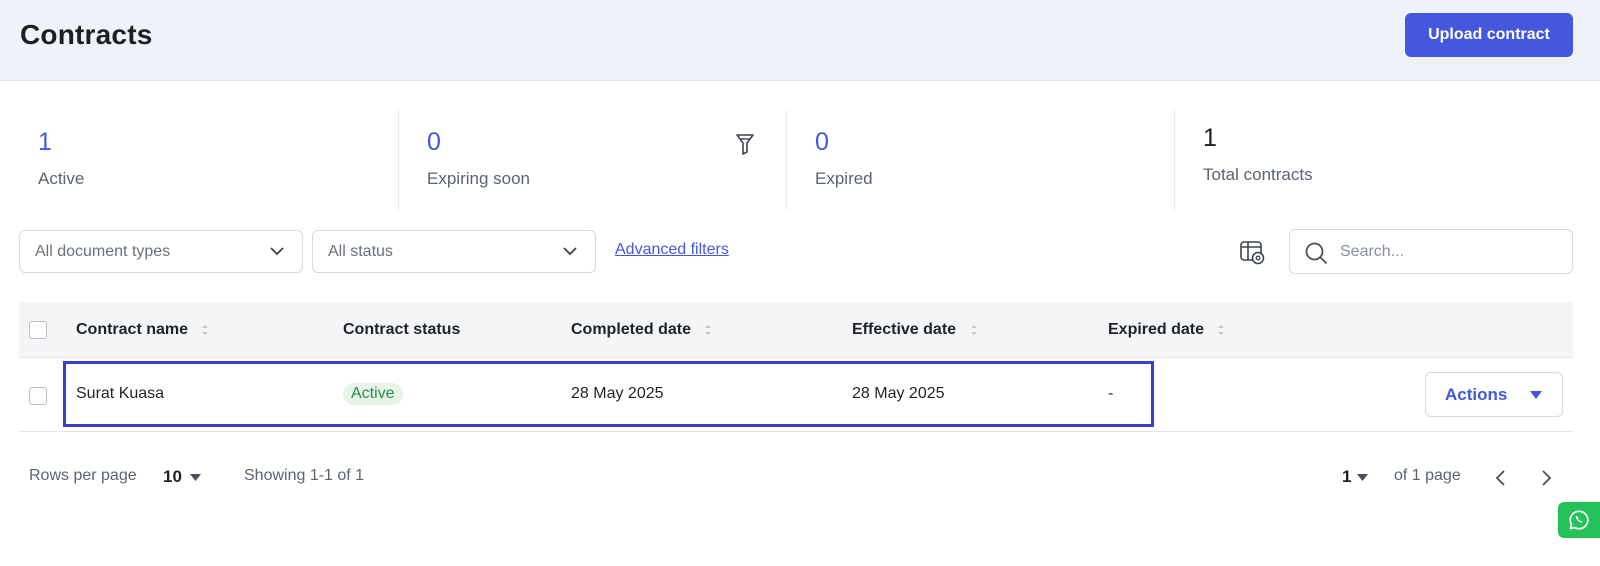  What do you see at coordinates (1501, 478) in the screenshot?
I see `prev-page-icon` at bounding box center [1501, 478].